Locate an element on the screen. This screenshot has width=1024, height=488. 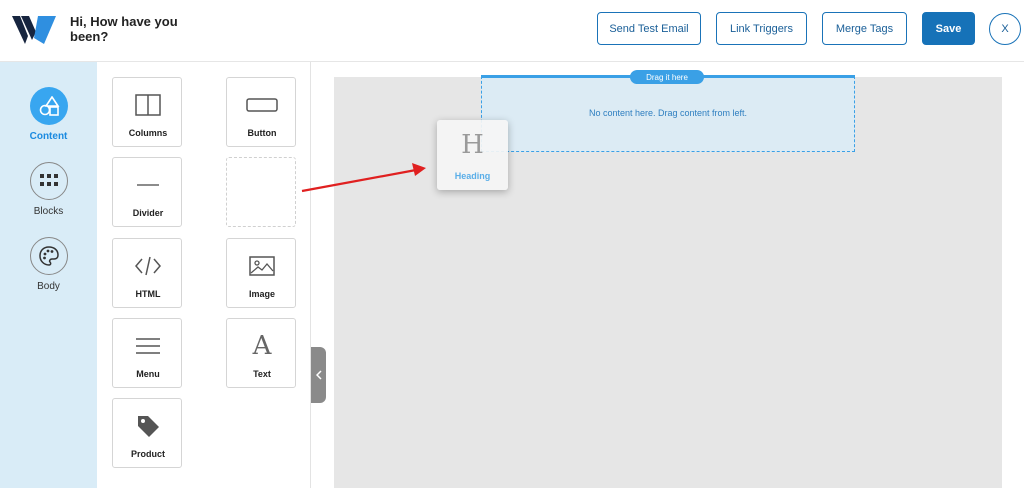
sidebar: Content Blocks Body is located at coordinates (48, 275).